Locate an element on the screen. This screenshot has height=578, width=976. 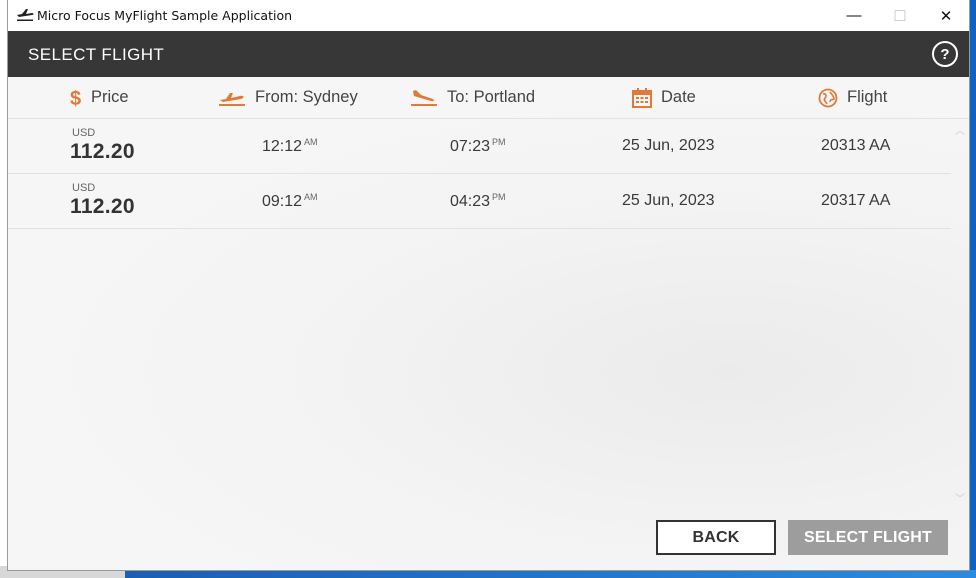
column-date: Date is located at coordinates (664, 97).